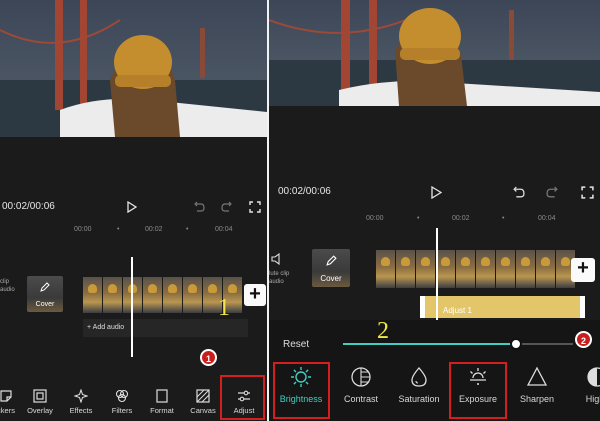 The image size is (600, 421). Describe the element at coordinates (360, 399) in the screenshot. I see `tool-label: Contrast` at that location.